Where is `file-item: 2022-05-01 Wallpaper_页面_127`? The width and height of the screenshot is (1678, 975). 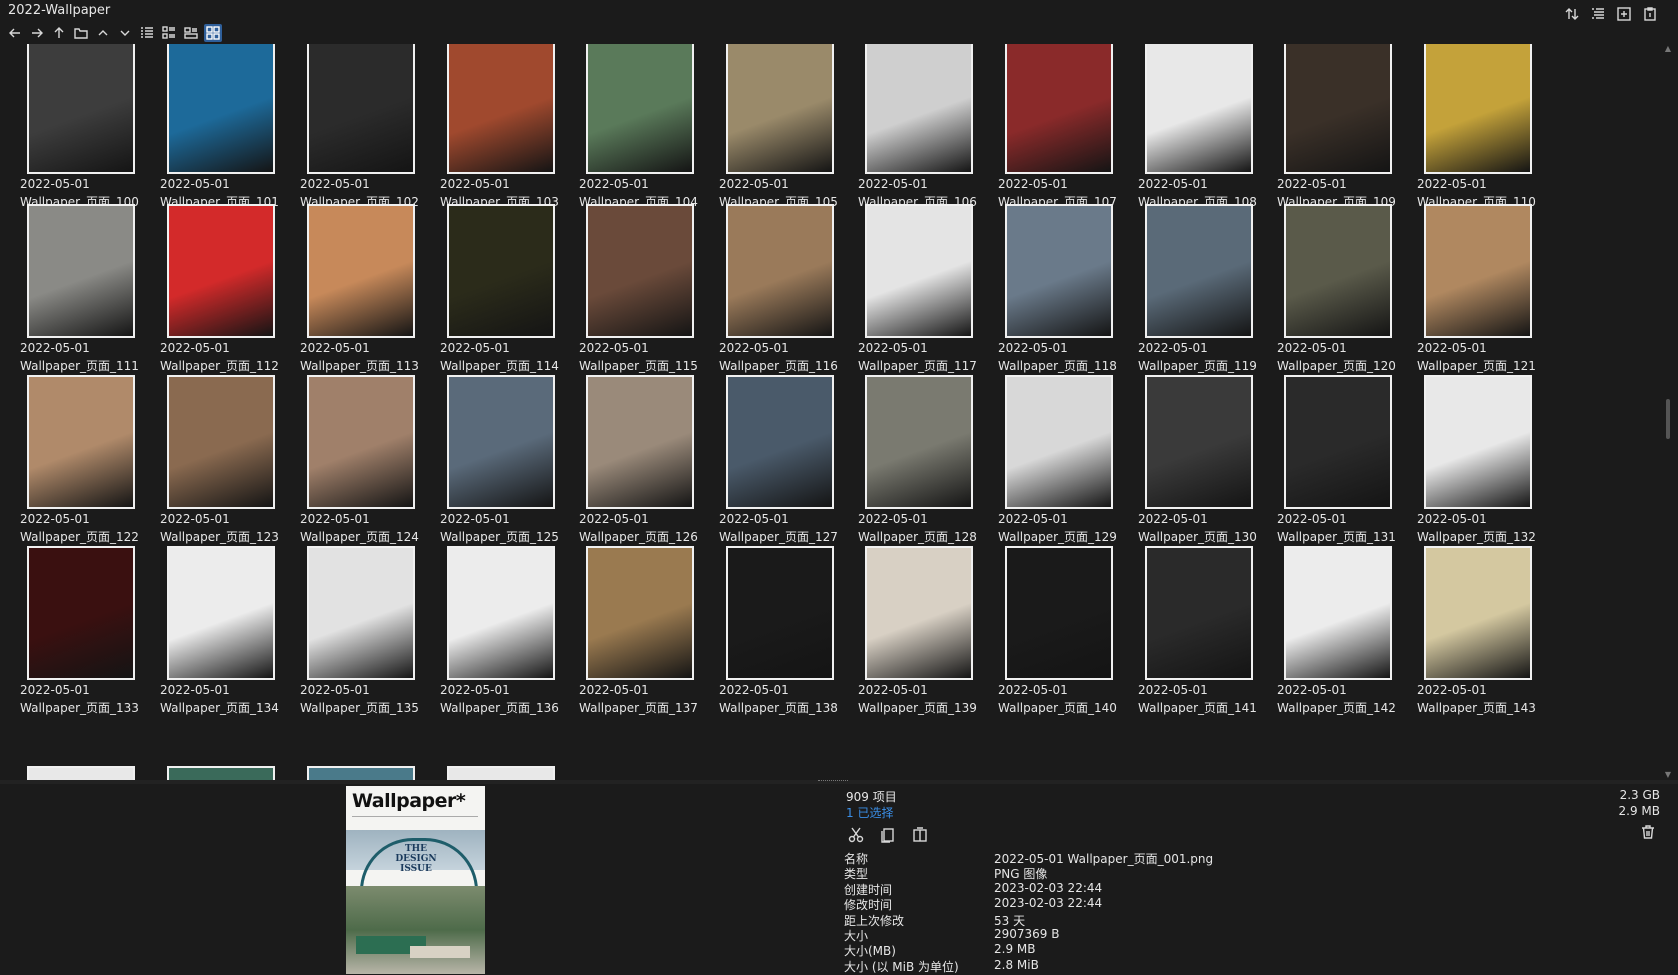 file-item: 2022-05-01 Wallpaper_页面_127 is located at coordinates (794, 466).